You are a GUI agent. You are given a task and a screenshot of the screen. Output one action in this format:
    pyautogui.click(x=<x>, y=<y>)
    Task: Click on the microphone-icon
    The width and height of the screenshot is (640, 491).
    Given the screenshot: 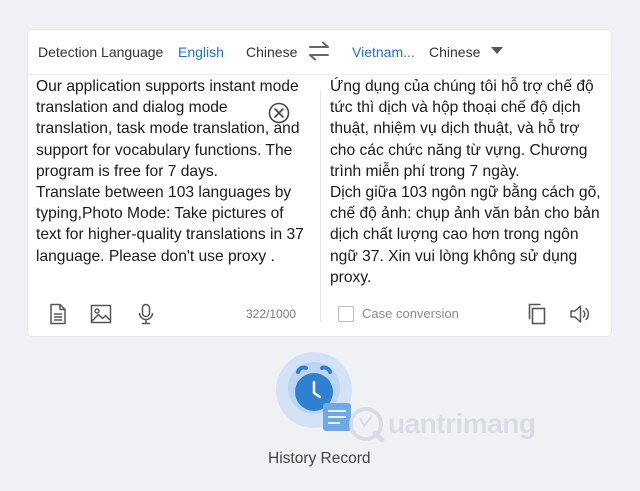 What is the action you would take?
    pyautogui.click(x=146, y=314)
    